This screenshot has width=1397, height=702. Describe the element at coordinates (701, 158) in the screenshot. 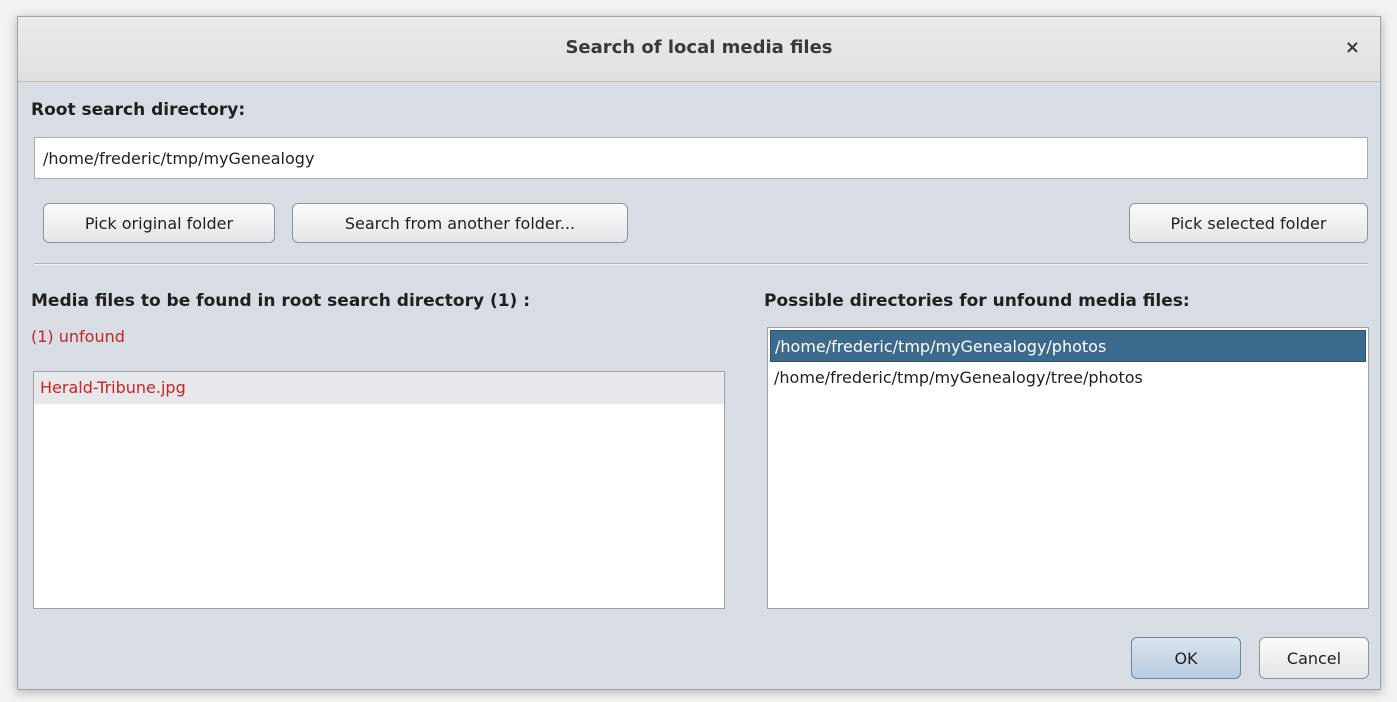

I see `root-search-directory-input` at that location.